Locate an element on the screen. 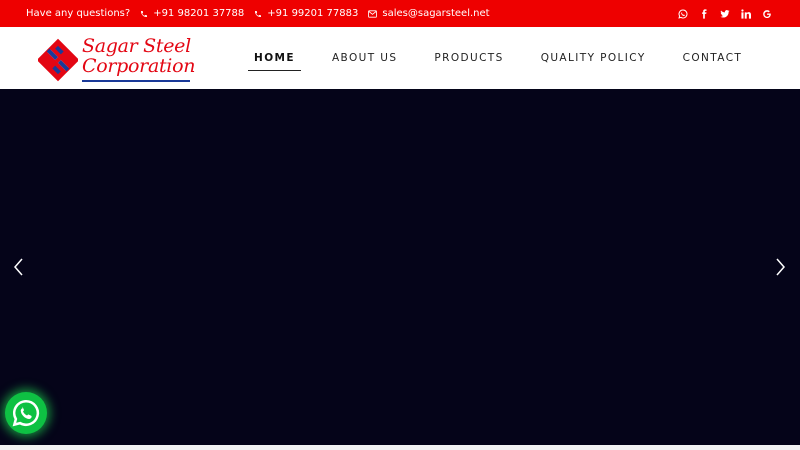 The width and height of the screenshot is (800, 450). nav-products: PRODUCTS is located at coordinates (468, 58).